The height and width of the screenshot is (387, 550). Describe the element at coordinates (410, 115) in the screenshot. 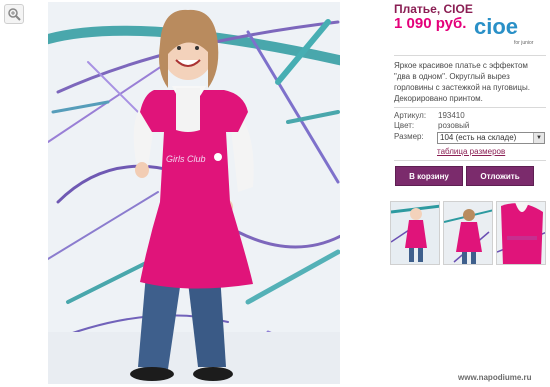

I see `spec-label: Артикул:` at that location.